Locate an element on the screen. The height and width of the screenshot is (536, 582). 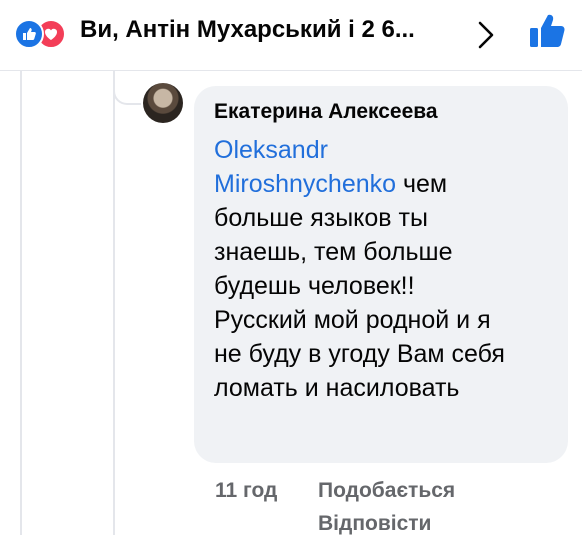
reaction-summary is located at coordinates (46, 34).